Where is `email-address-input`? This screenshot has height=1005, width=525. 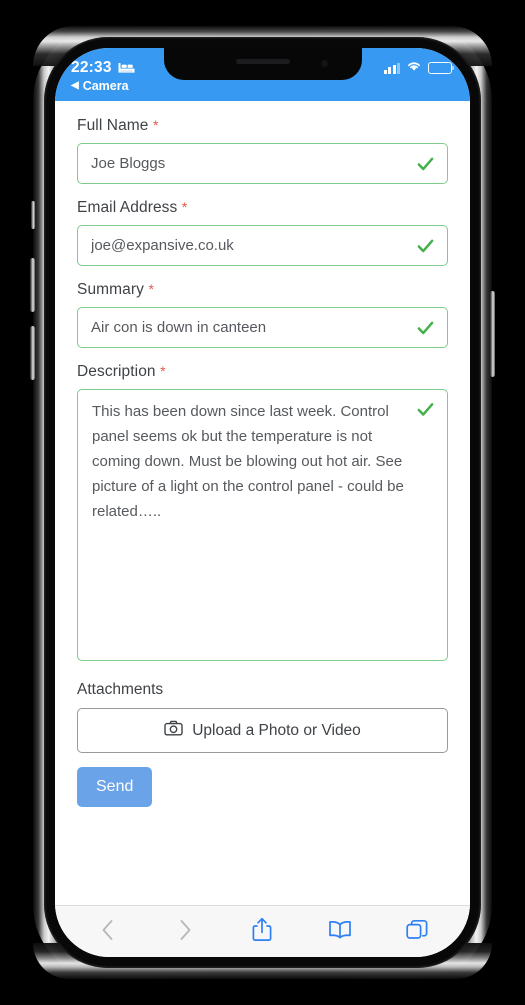 email-address-input is located at coordinates (262, 245).